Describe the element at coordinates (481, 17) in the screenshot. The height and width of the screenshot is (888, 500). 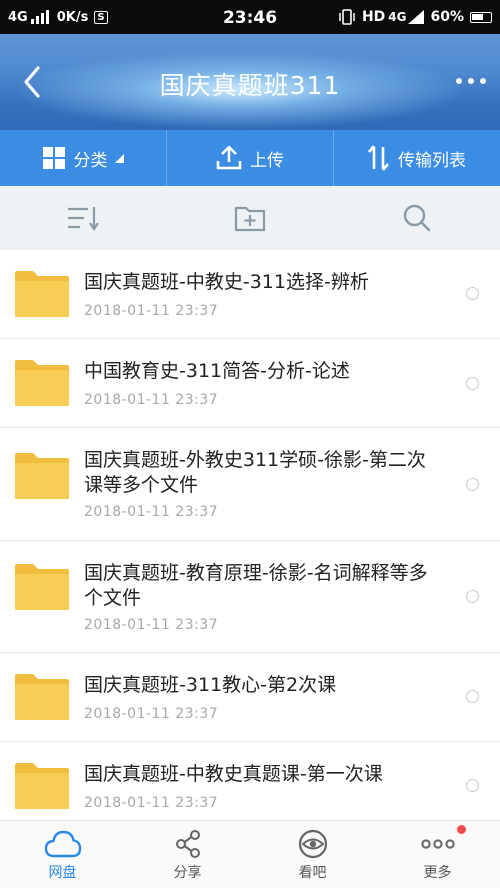
I see `battery-icon` at that location.